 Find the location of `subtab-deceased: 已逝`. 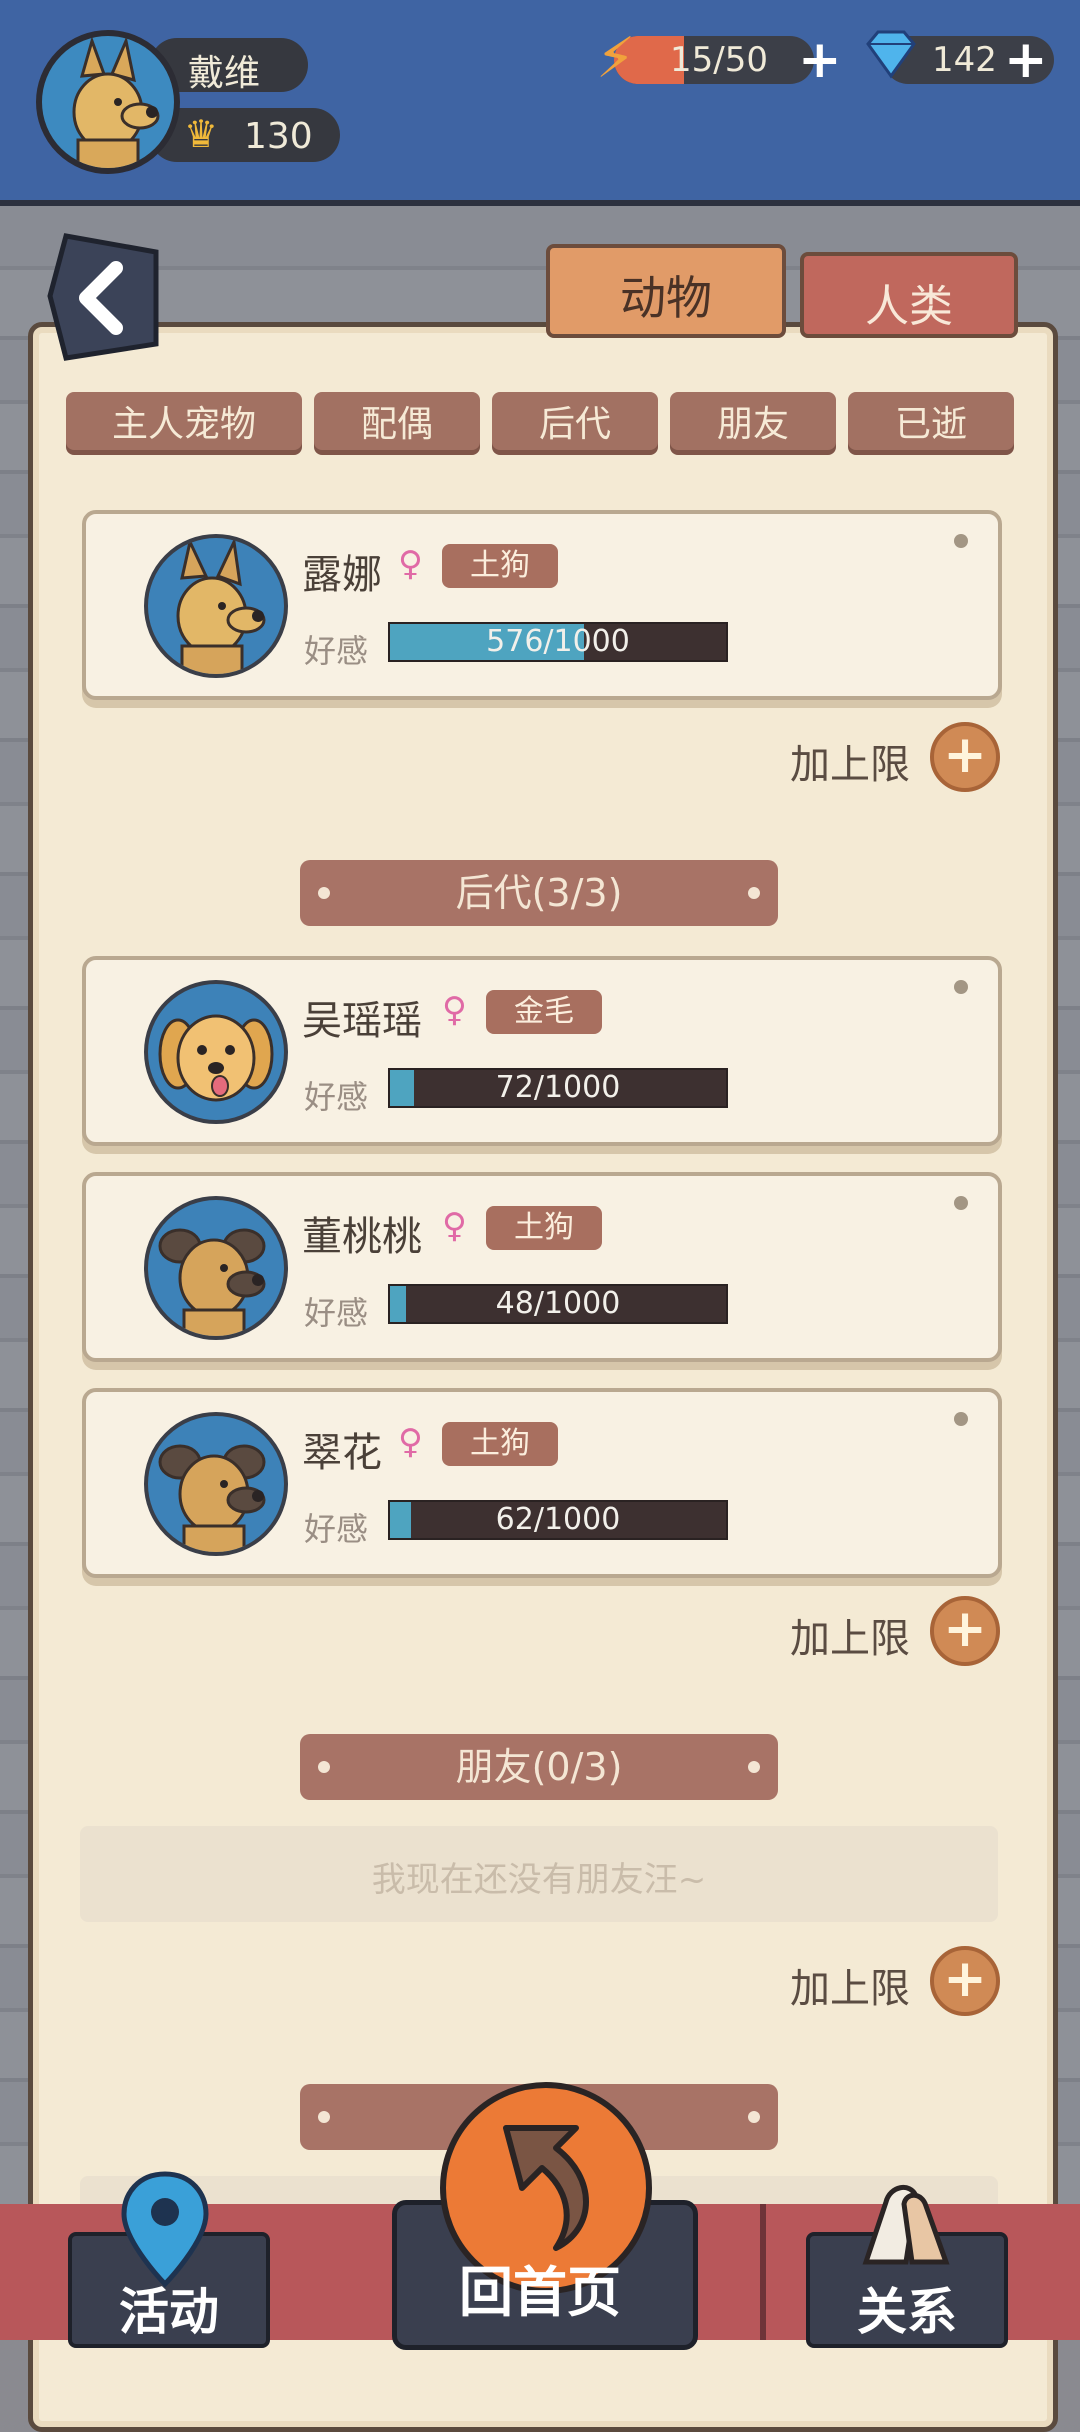

subtab-deceased: 已逝 is located at coordinates (931, 421).